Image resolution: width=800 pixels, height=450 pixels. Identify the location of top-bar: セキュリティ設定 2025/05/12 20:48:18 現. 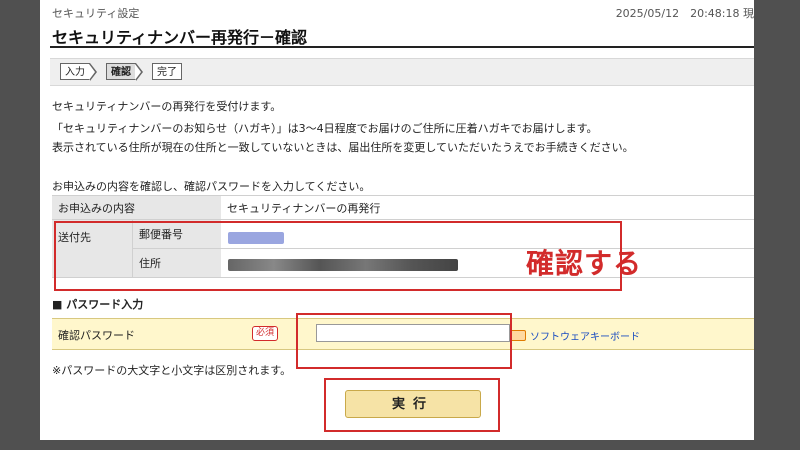
(397, 12).